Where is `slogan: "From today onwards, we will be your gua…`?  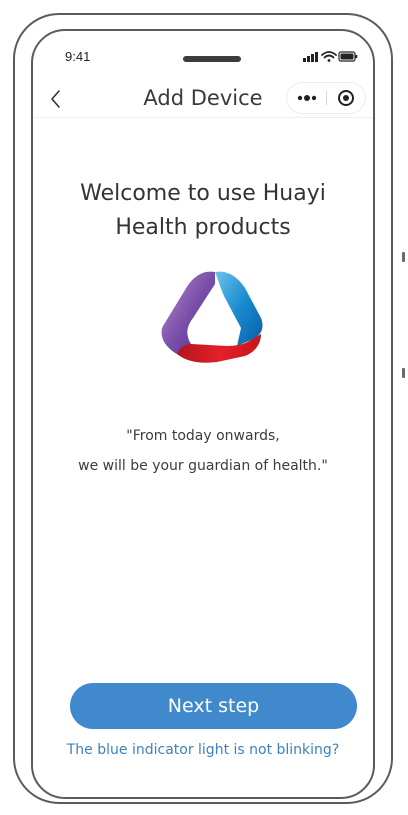
slogan: "From today onwards, we will be your gua… is located at coordinates (203, 451).